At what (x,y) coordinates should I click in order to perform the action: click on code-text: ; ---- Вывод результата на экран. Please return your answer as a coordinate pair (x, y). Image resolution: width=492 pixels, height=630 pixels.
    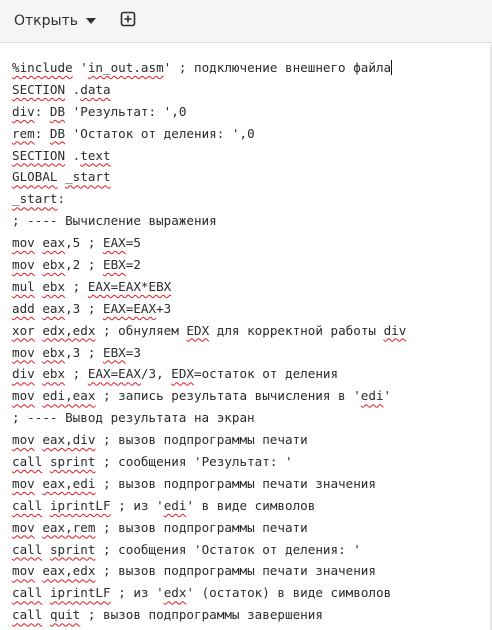
    Looking at the image, I should click on (133, 418).